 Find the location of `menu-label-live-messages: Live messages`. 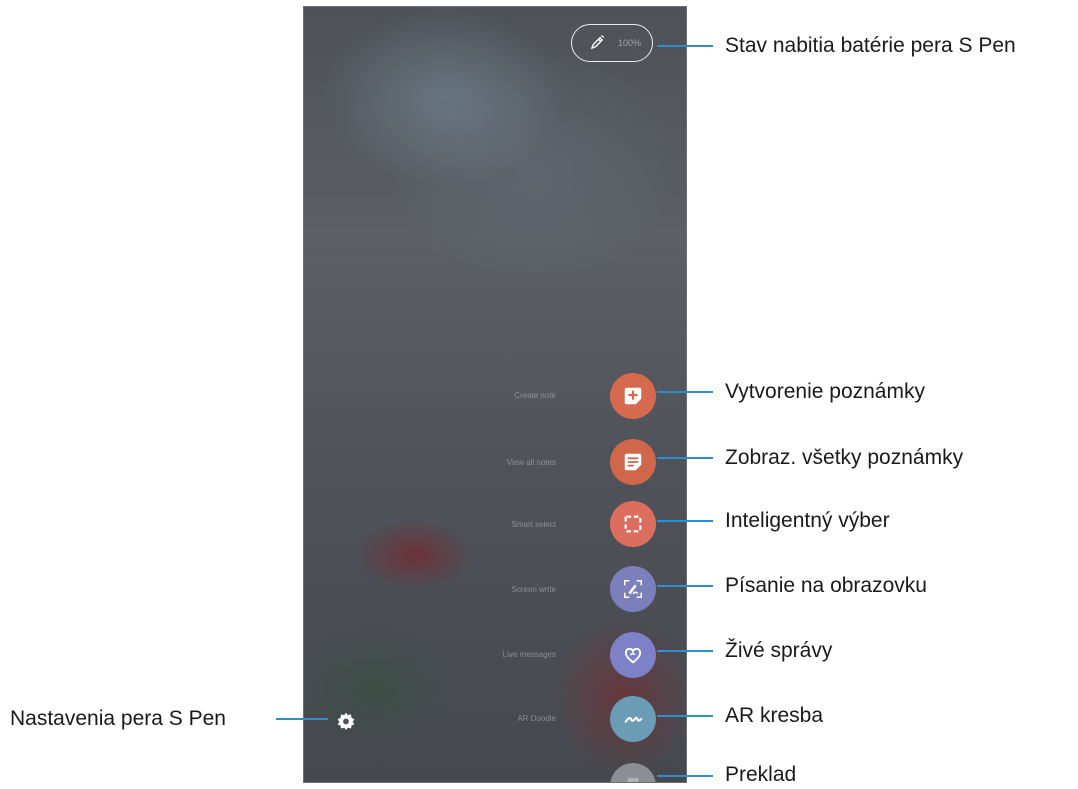

menu-label-live-messages: Live messages is located at coordinates (529, 654).